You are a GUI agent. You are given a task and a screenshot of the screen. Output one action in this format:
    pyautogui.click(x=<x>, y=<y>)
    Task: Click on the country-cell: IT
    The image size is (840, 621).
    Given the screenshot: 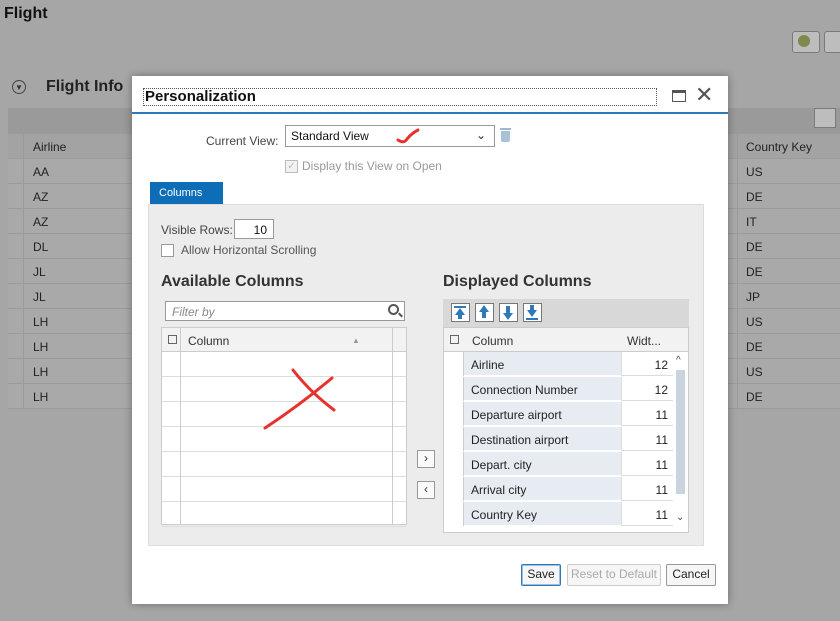 What is the action you would take?
    pyautogui.click(x=788, y=221)
    